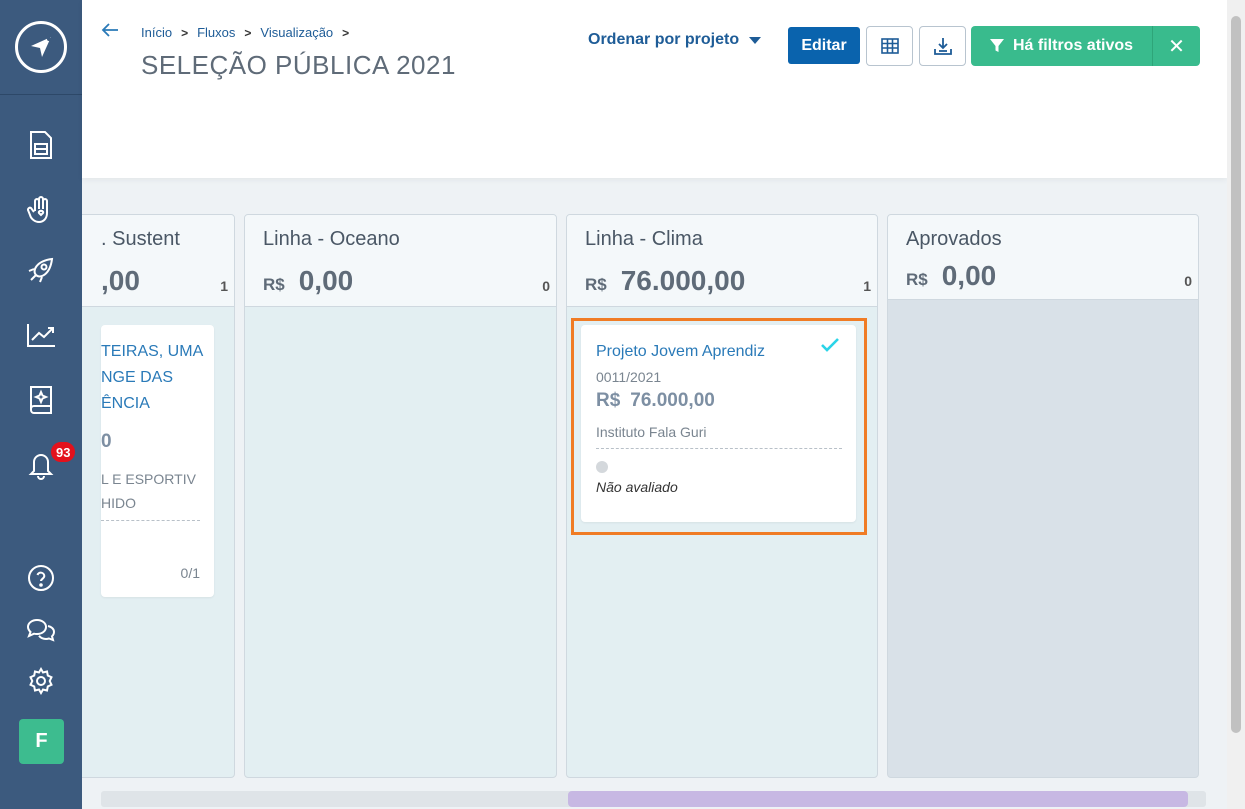  I want to click on horizontal-scrollbar-thumb, so click(878, 799).